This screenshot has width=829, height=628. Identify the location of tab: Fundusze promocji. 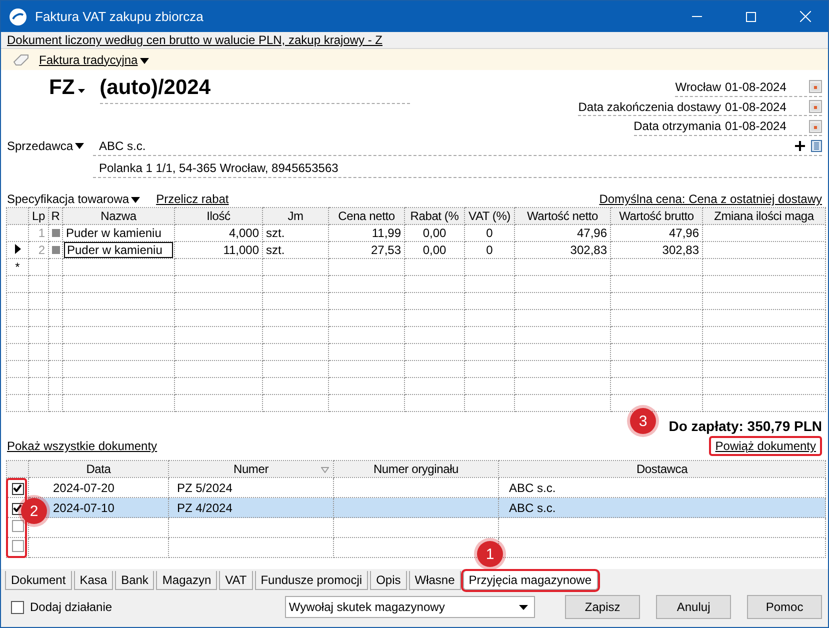
(311, 580).